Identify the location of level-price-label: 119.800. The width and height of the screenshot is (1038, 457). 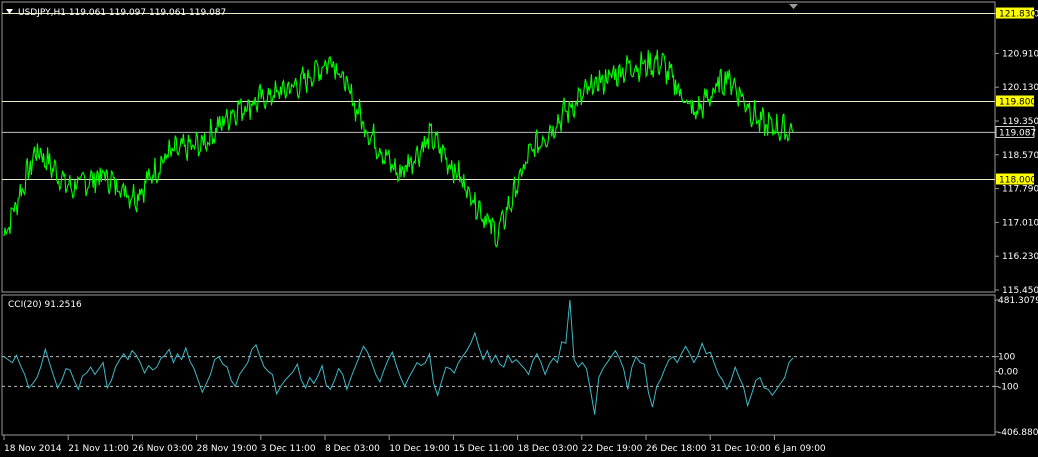
(1017, 103).